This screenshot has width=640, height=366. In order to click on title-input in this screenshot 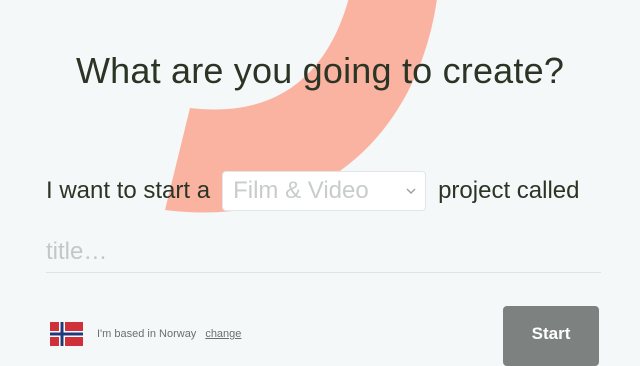, I will do `click(323, 252)`.